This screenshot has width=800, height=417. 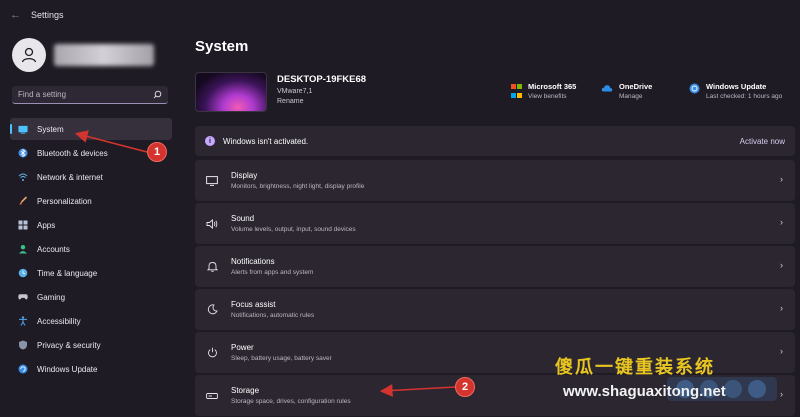 What do you see at coordinates (272, 272) in the screenshot?
I see `row-subtitle: Alerts from apps and system` at bounding box center [272, 272].